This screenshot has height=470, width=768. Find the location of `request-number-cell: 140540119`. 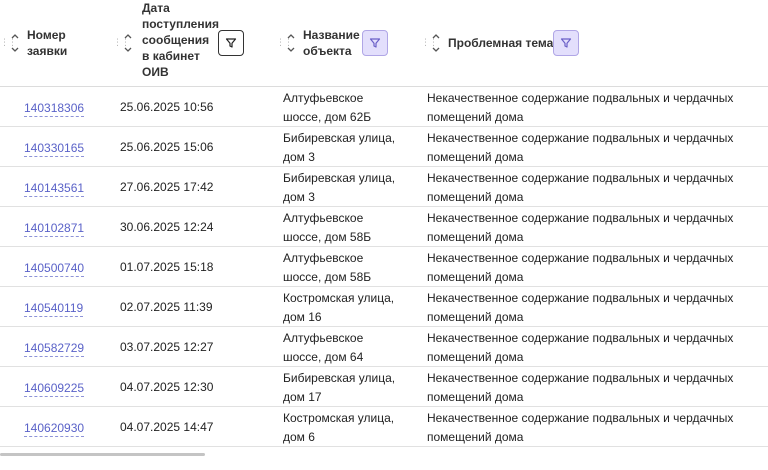

request-number-cell: 140540119 is located at coordinates (54, 307).